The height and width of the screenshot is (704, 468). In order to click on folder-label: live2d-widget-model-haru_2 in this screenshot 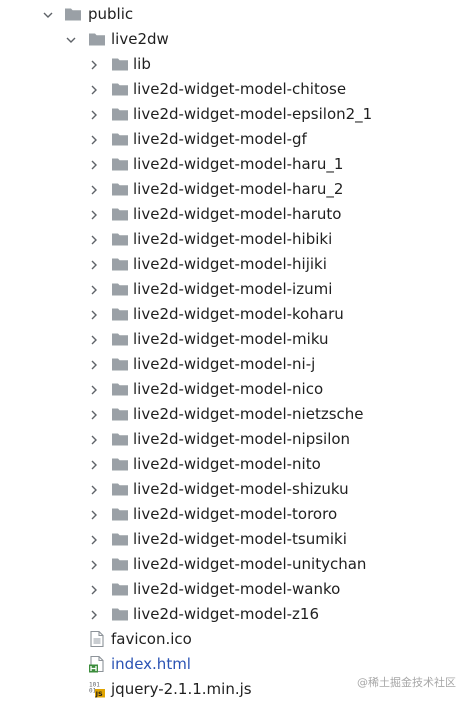, I will do `click(238, 189)`.